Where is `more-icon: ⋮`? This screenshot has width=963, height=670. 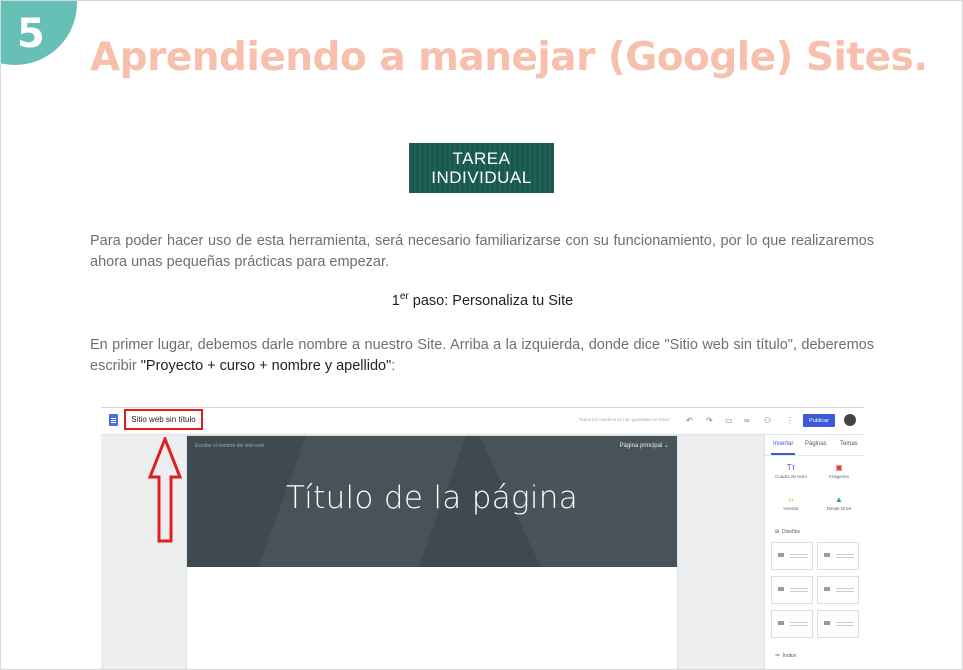 more-icon: ⋮ is located at coordinates (790, 421).